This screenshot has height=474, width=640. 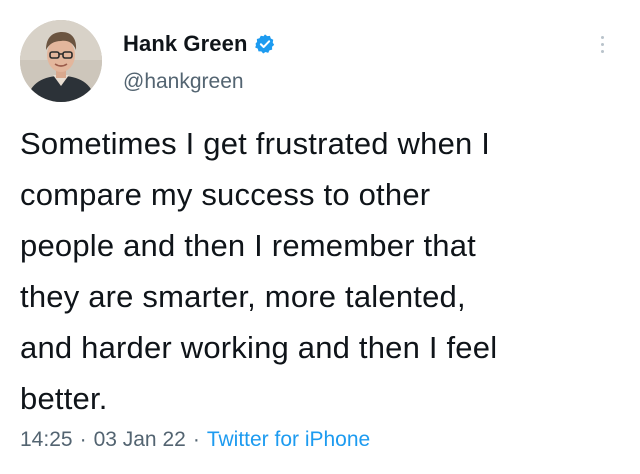 I want to click on avatar, so click(x=61, y=61).